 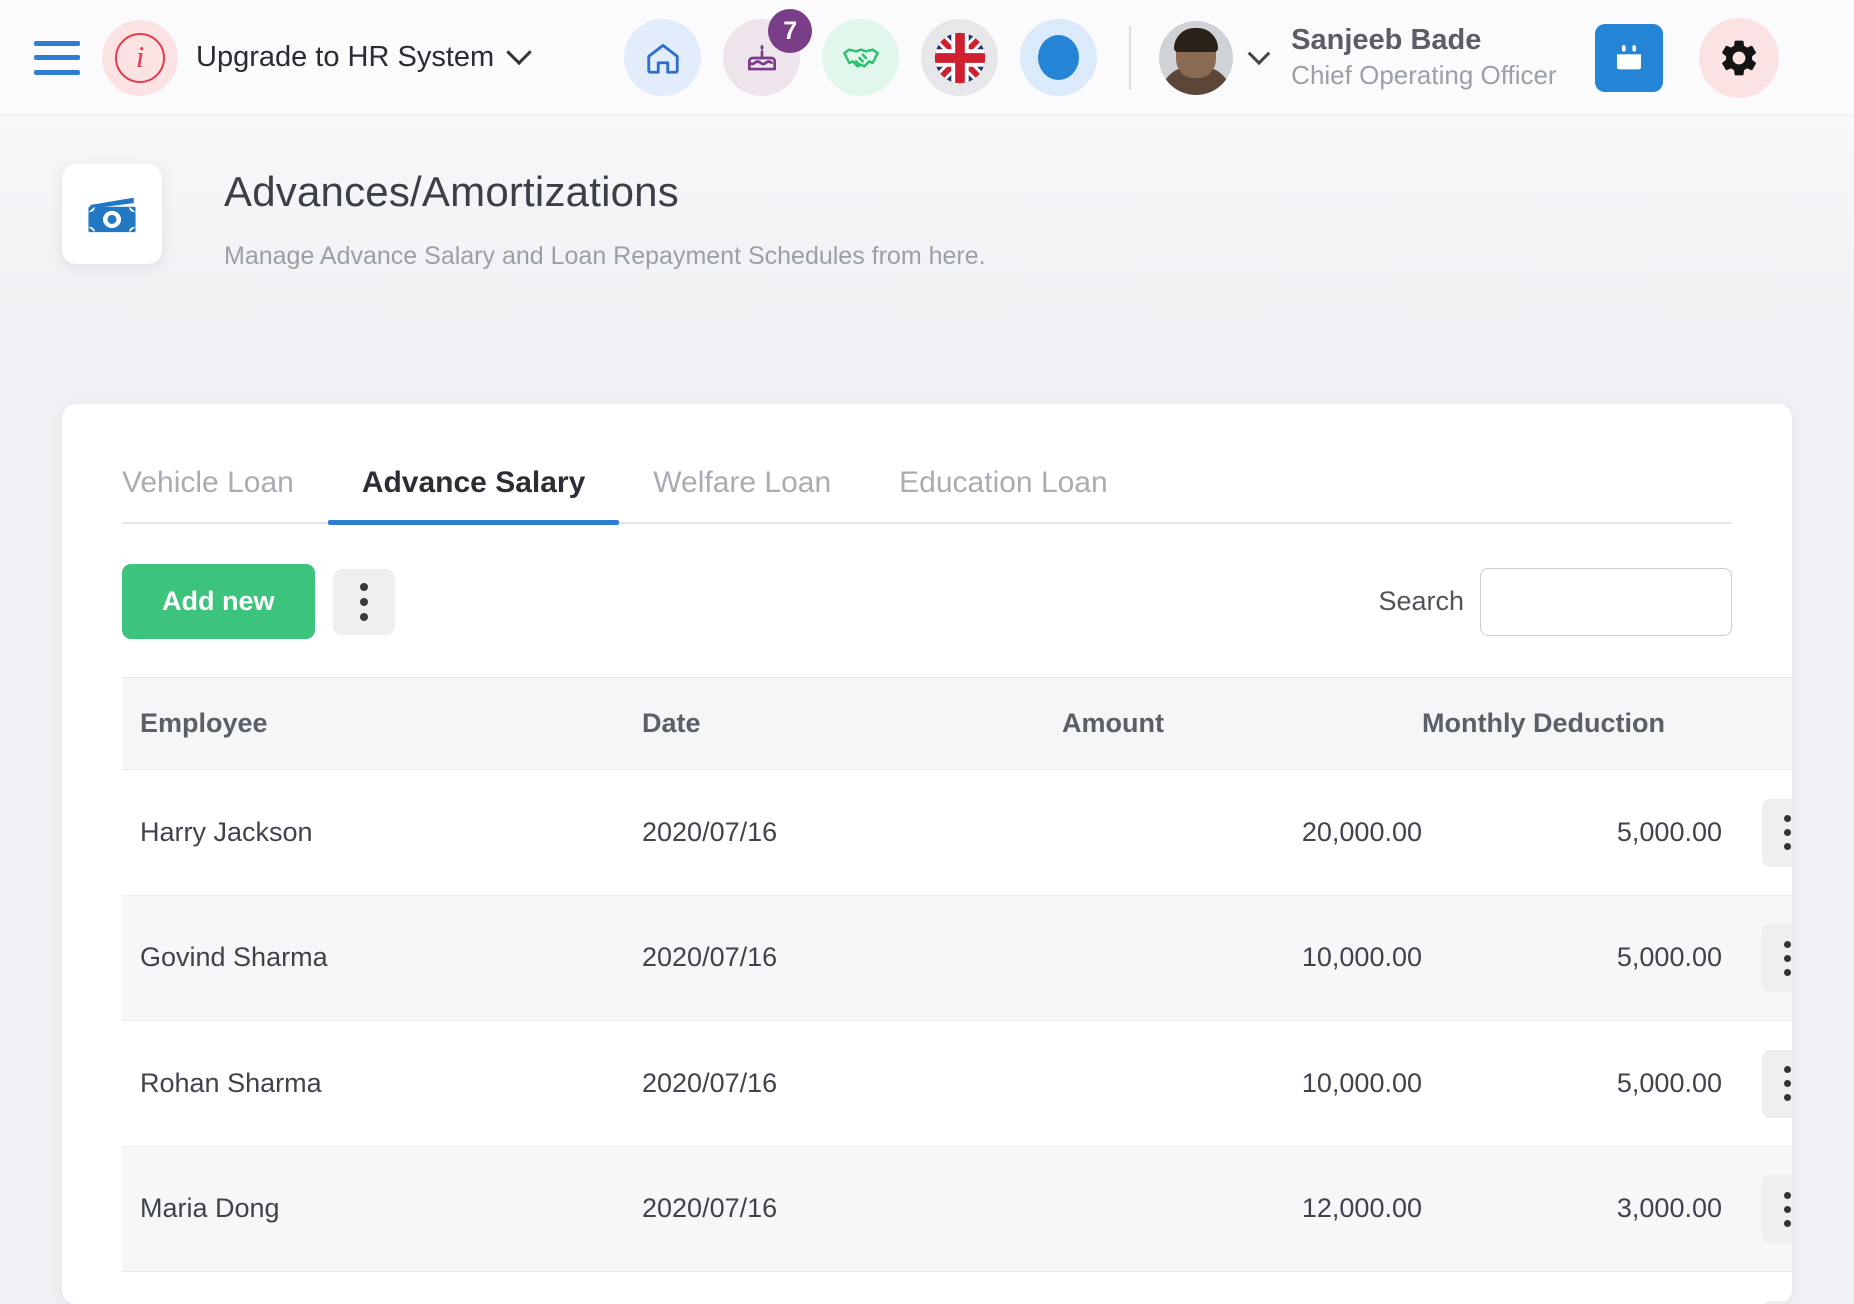 I want to click on tab-welfare-loan: Welfare Loan, so click(x=742, y=494).